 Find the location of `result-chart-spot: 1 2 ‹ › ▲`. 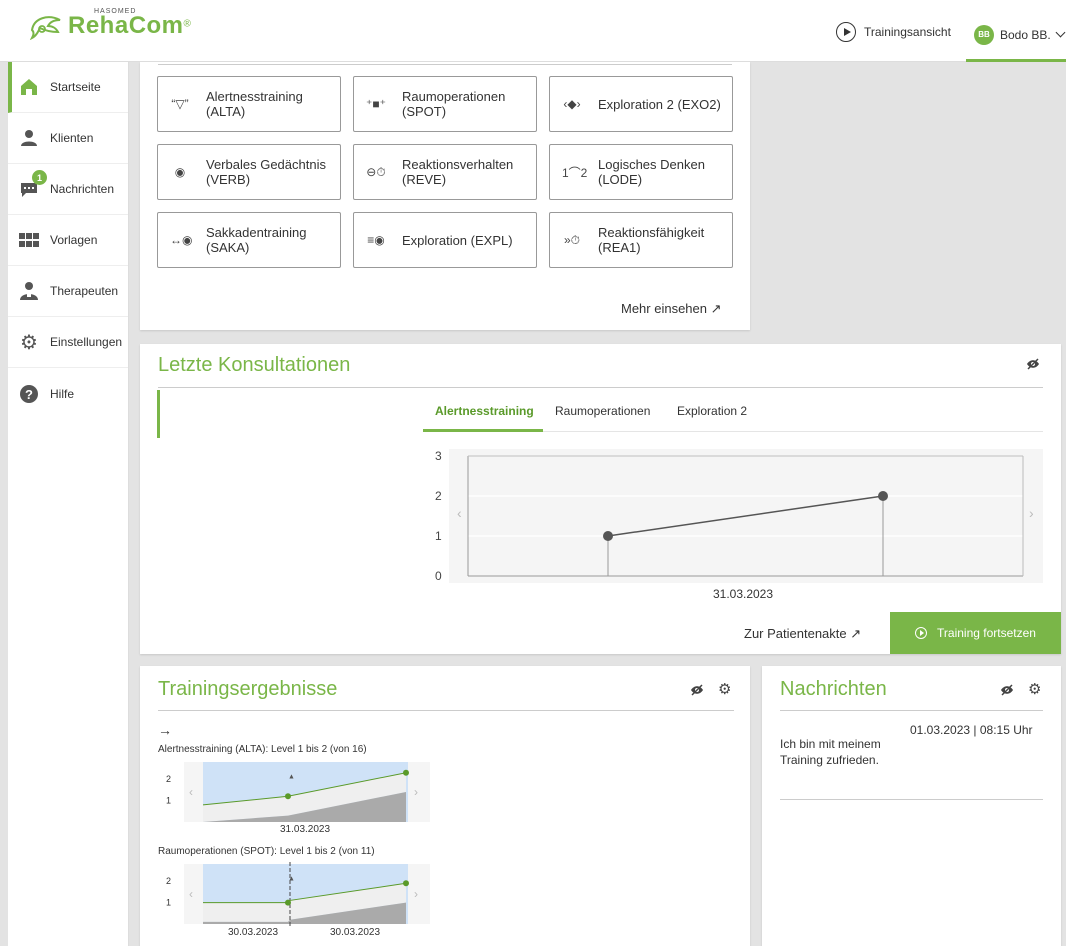

result-chart-spot: 1 2 ‹ › ▲ is located at coordinates (298, 894).